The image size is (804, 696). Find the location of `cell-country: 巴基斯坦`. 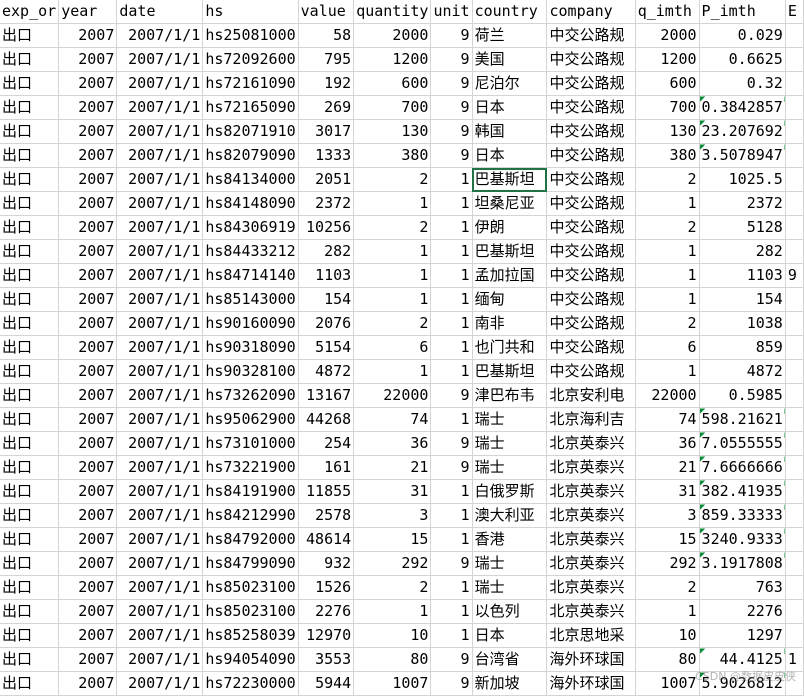

cell-country: 巴基斯坦 is located at coordinates (510, 251).